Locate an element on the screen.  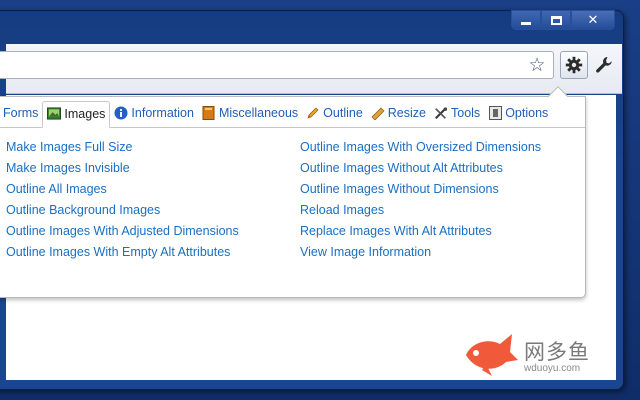
wrench-menu-button is located at coordinates (604, 65).